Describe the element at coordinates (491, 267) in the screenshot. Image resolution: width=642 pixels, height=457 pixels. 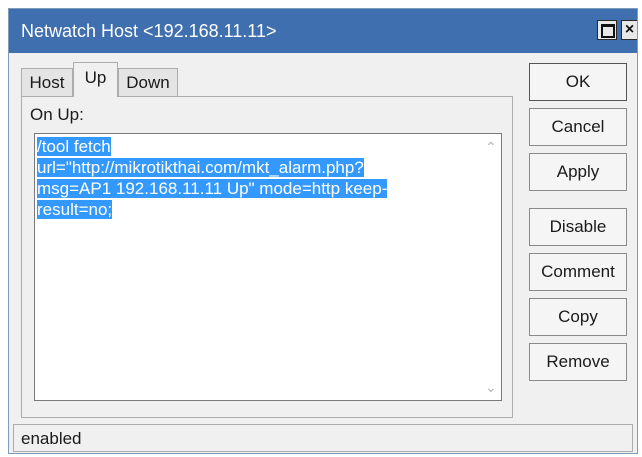
I see `vertical-scrollbar: ⌃ ⌄` at that location.